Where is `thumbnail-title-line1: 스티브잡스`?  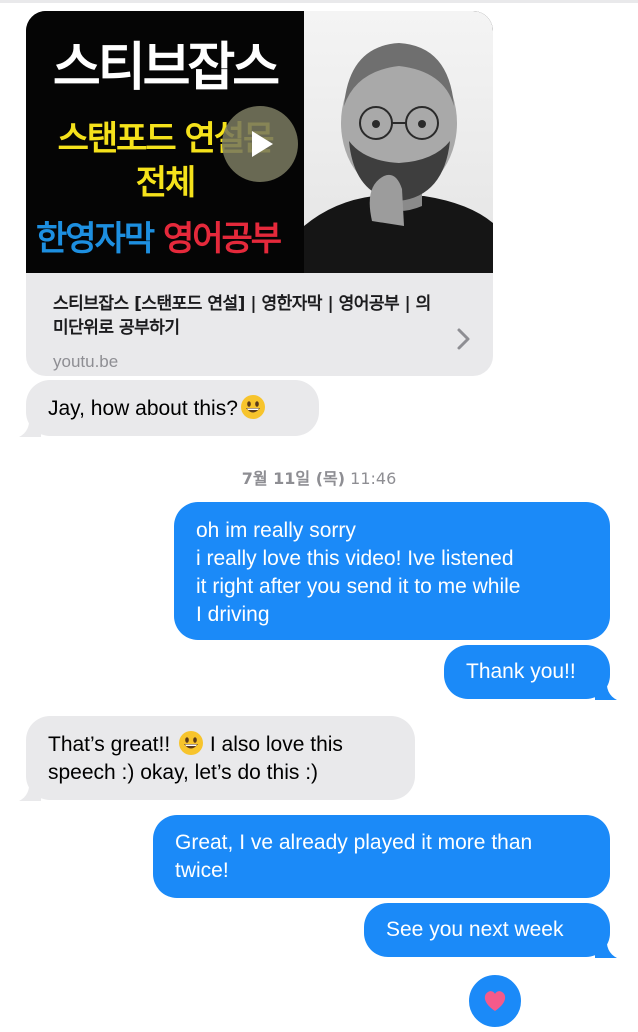 thumbnail-title-line1: 스티브잡스 is located at coordinates (166, 68).